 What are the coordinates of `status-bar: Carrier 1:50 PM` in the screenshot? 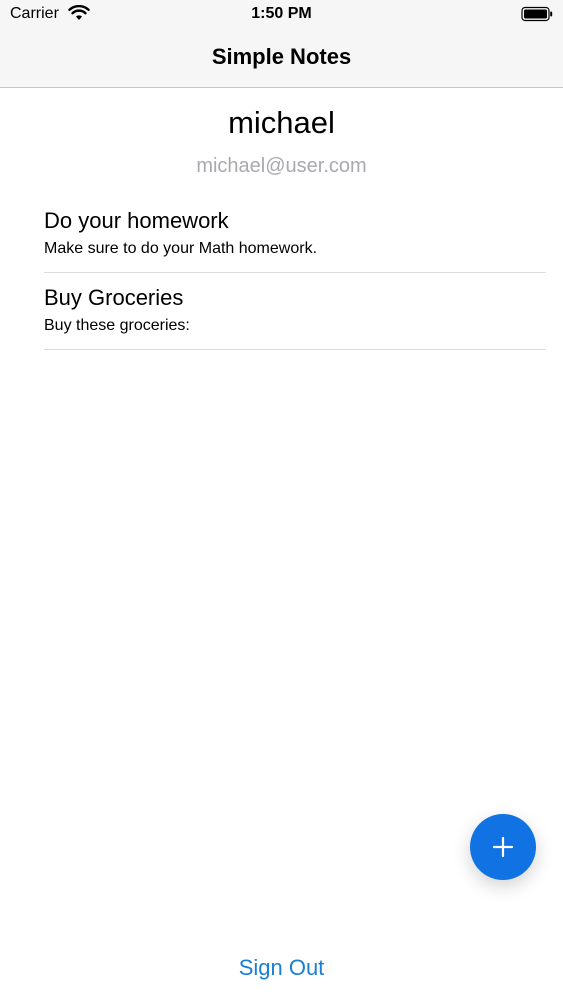 It's located at (281, 15).